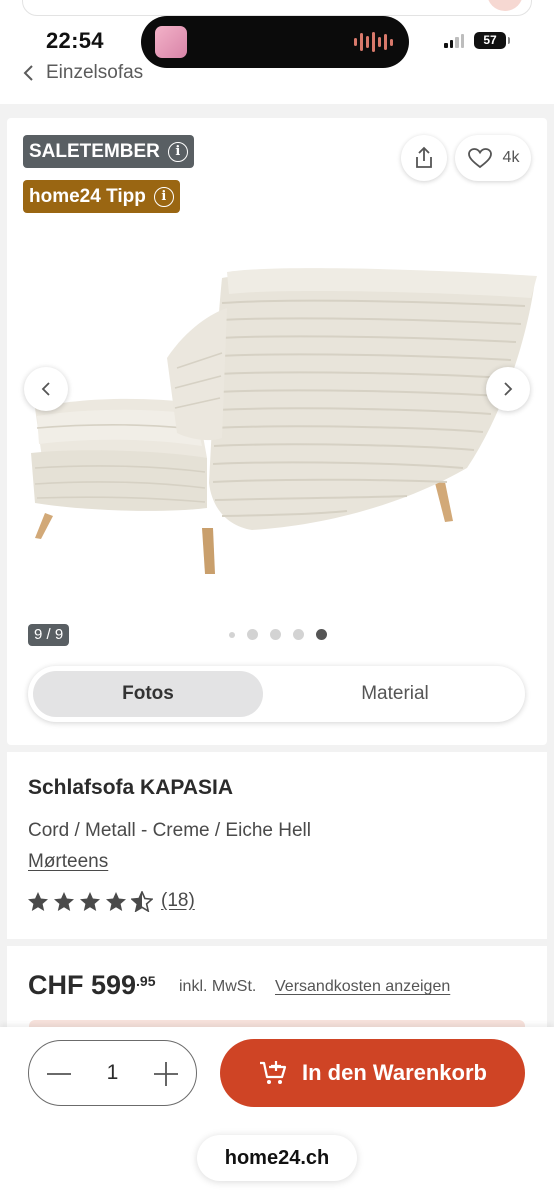 The height and width of the screenshot is (1200, 554). I want to click on tab-fotos: Fotos, so click(148, 694).